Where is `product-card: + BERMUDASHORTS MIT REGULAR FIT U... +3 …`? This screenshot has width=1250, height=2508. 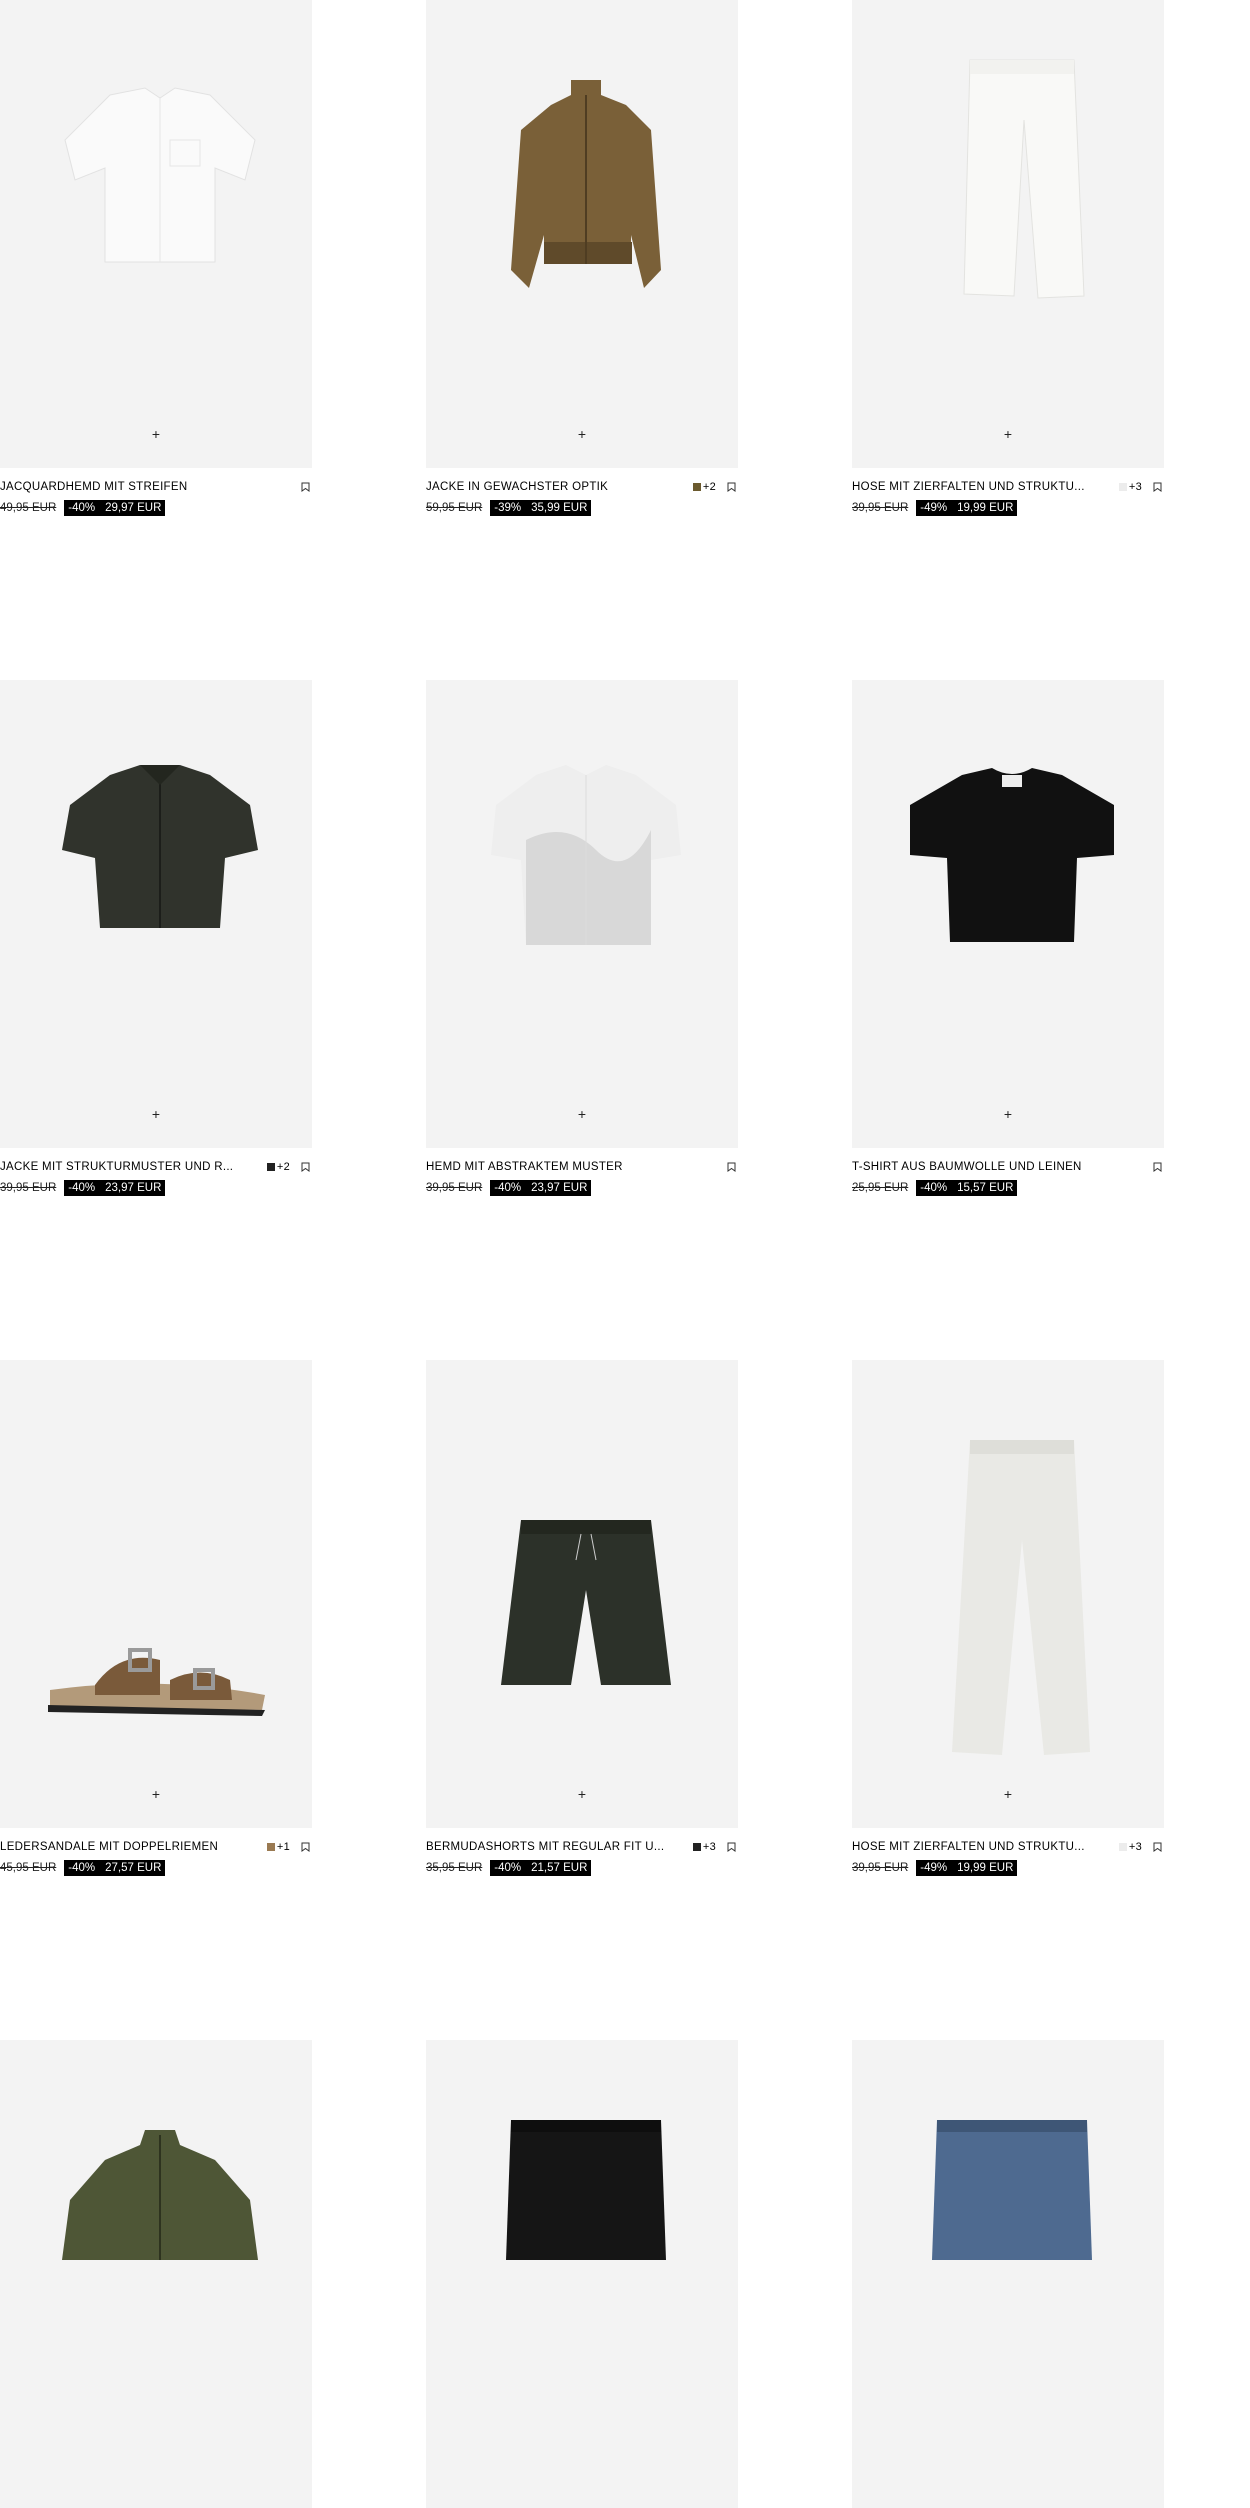 product-card: + BERMUDASHORTS MIT REGULAR FIT U... +3 … is located at coordinates (582, 1618).